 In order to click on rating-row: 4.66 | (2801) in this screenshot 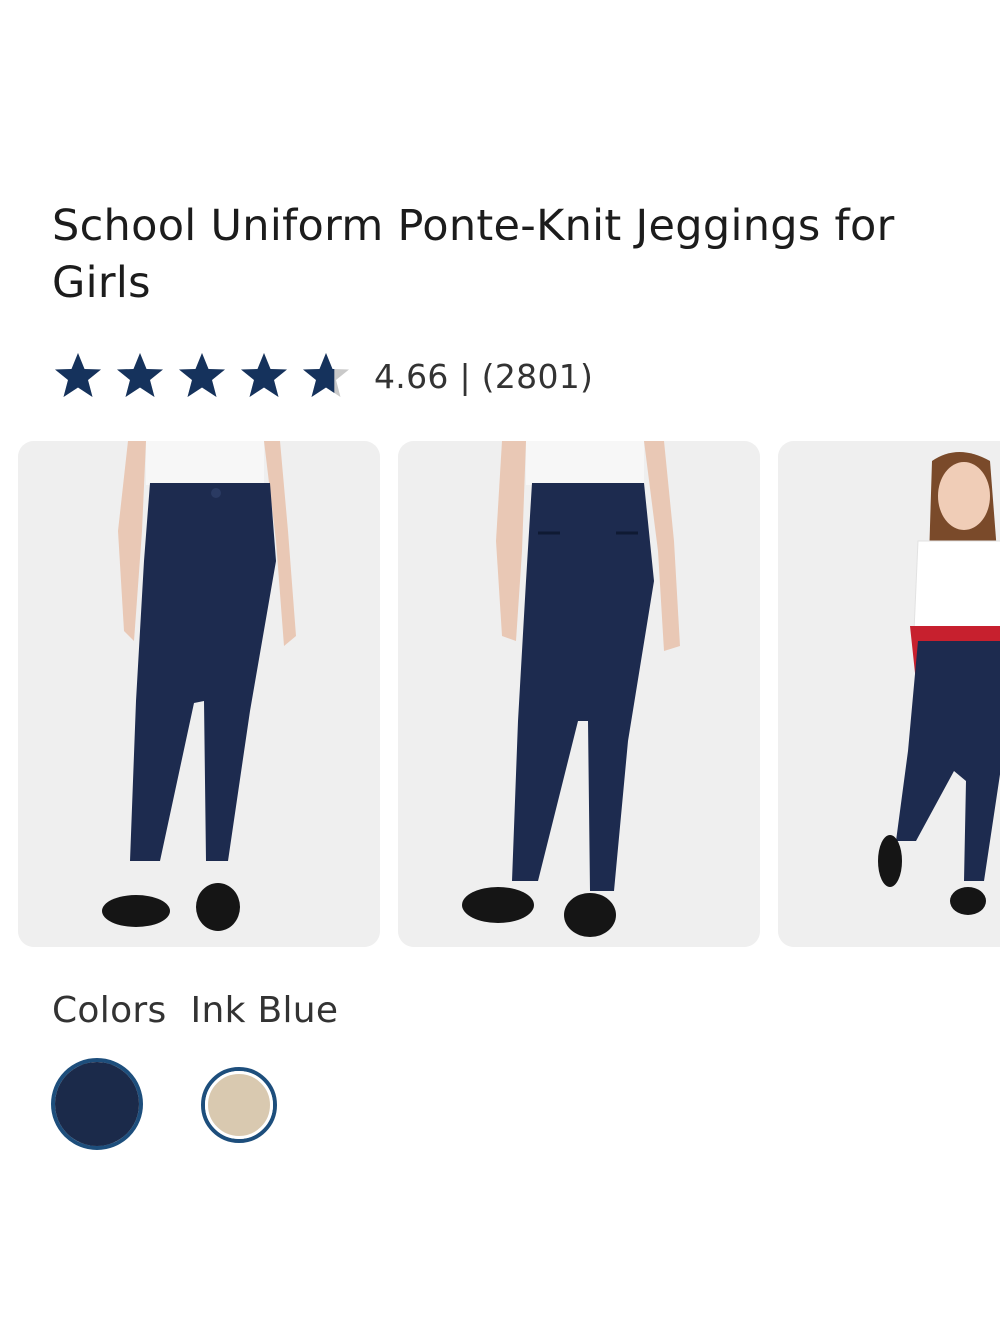, I will do `click(322, 376)`.